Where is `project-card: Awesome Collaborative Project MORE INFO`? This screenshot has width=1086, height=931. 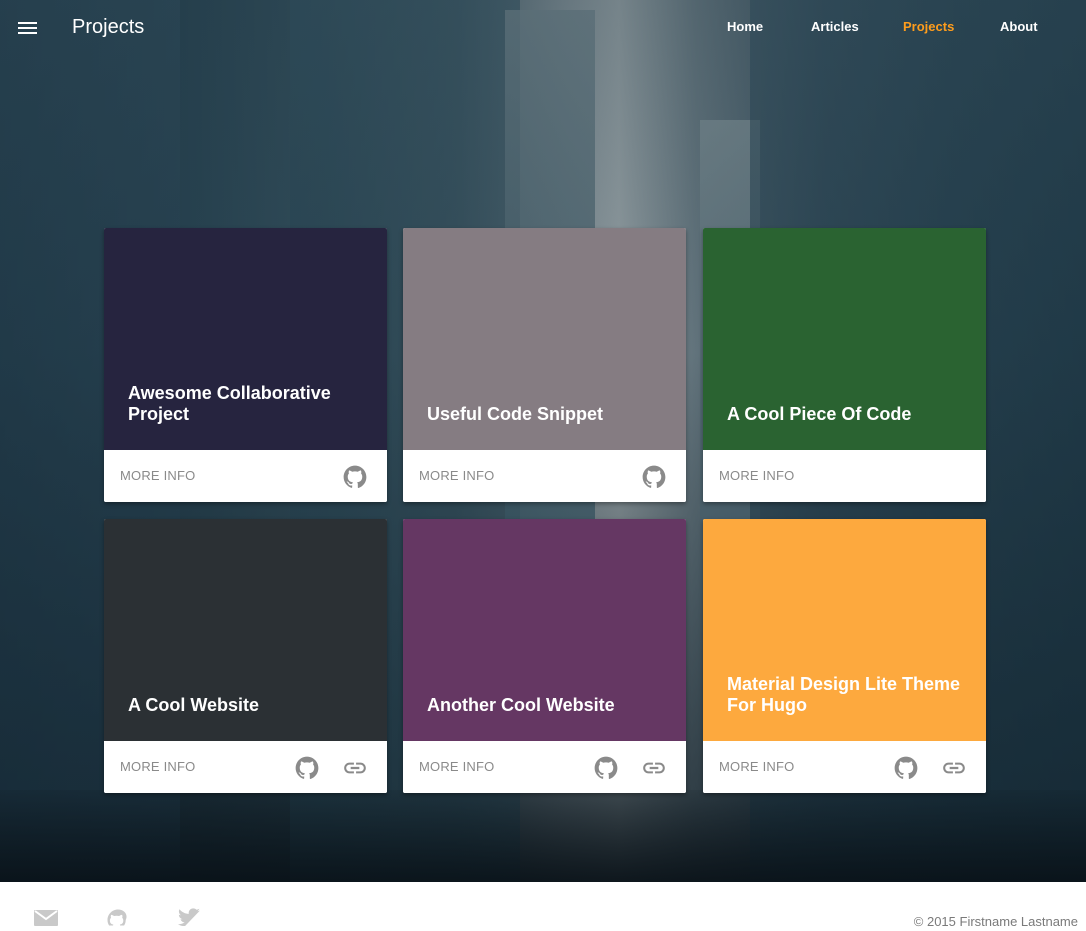
project-card: Awesome Collaborative Project MORE INFO is located at coordinates (245, 365).